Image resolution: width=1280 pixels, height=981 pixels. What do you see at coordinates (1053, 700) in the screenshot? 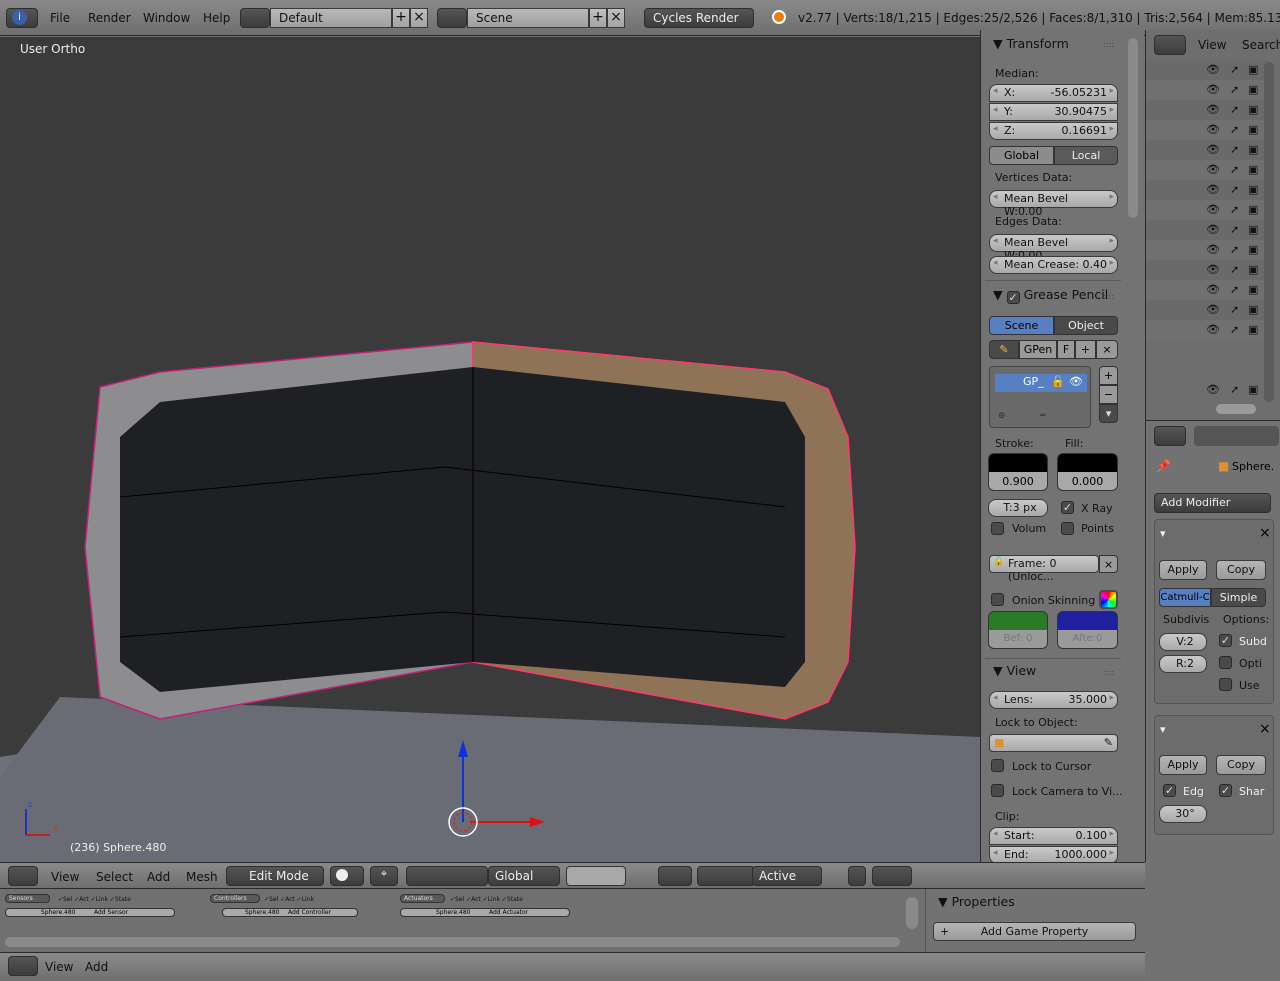
I see `lens-field: ◂ Lens: 35.000 ▸` at bounding box center [1053, 700].